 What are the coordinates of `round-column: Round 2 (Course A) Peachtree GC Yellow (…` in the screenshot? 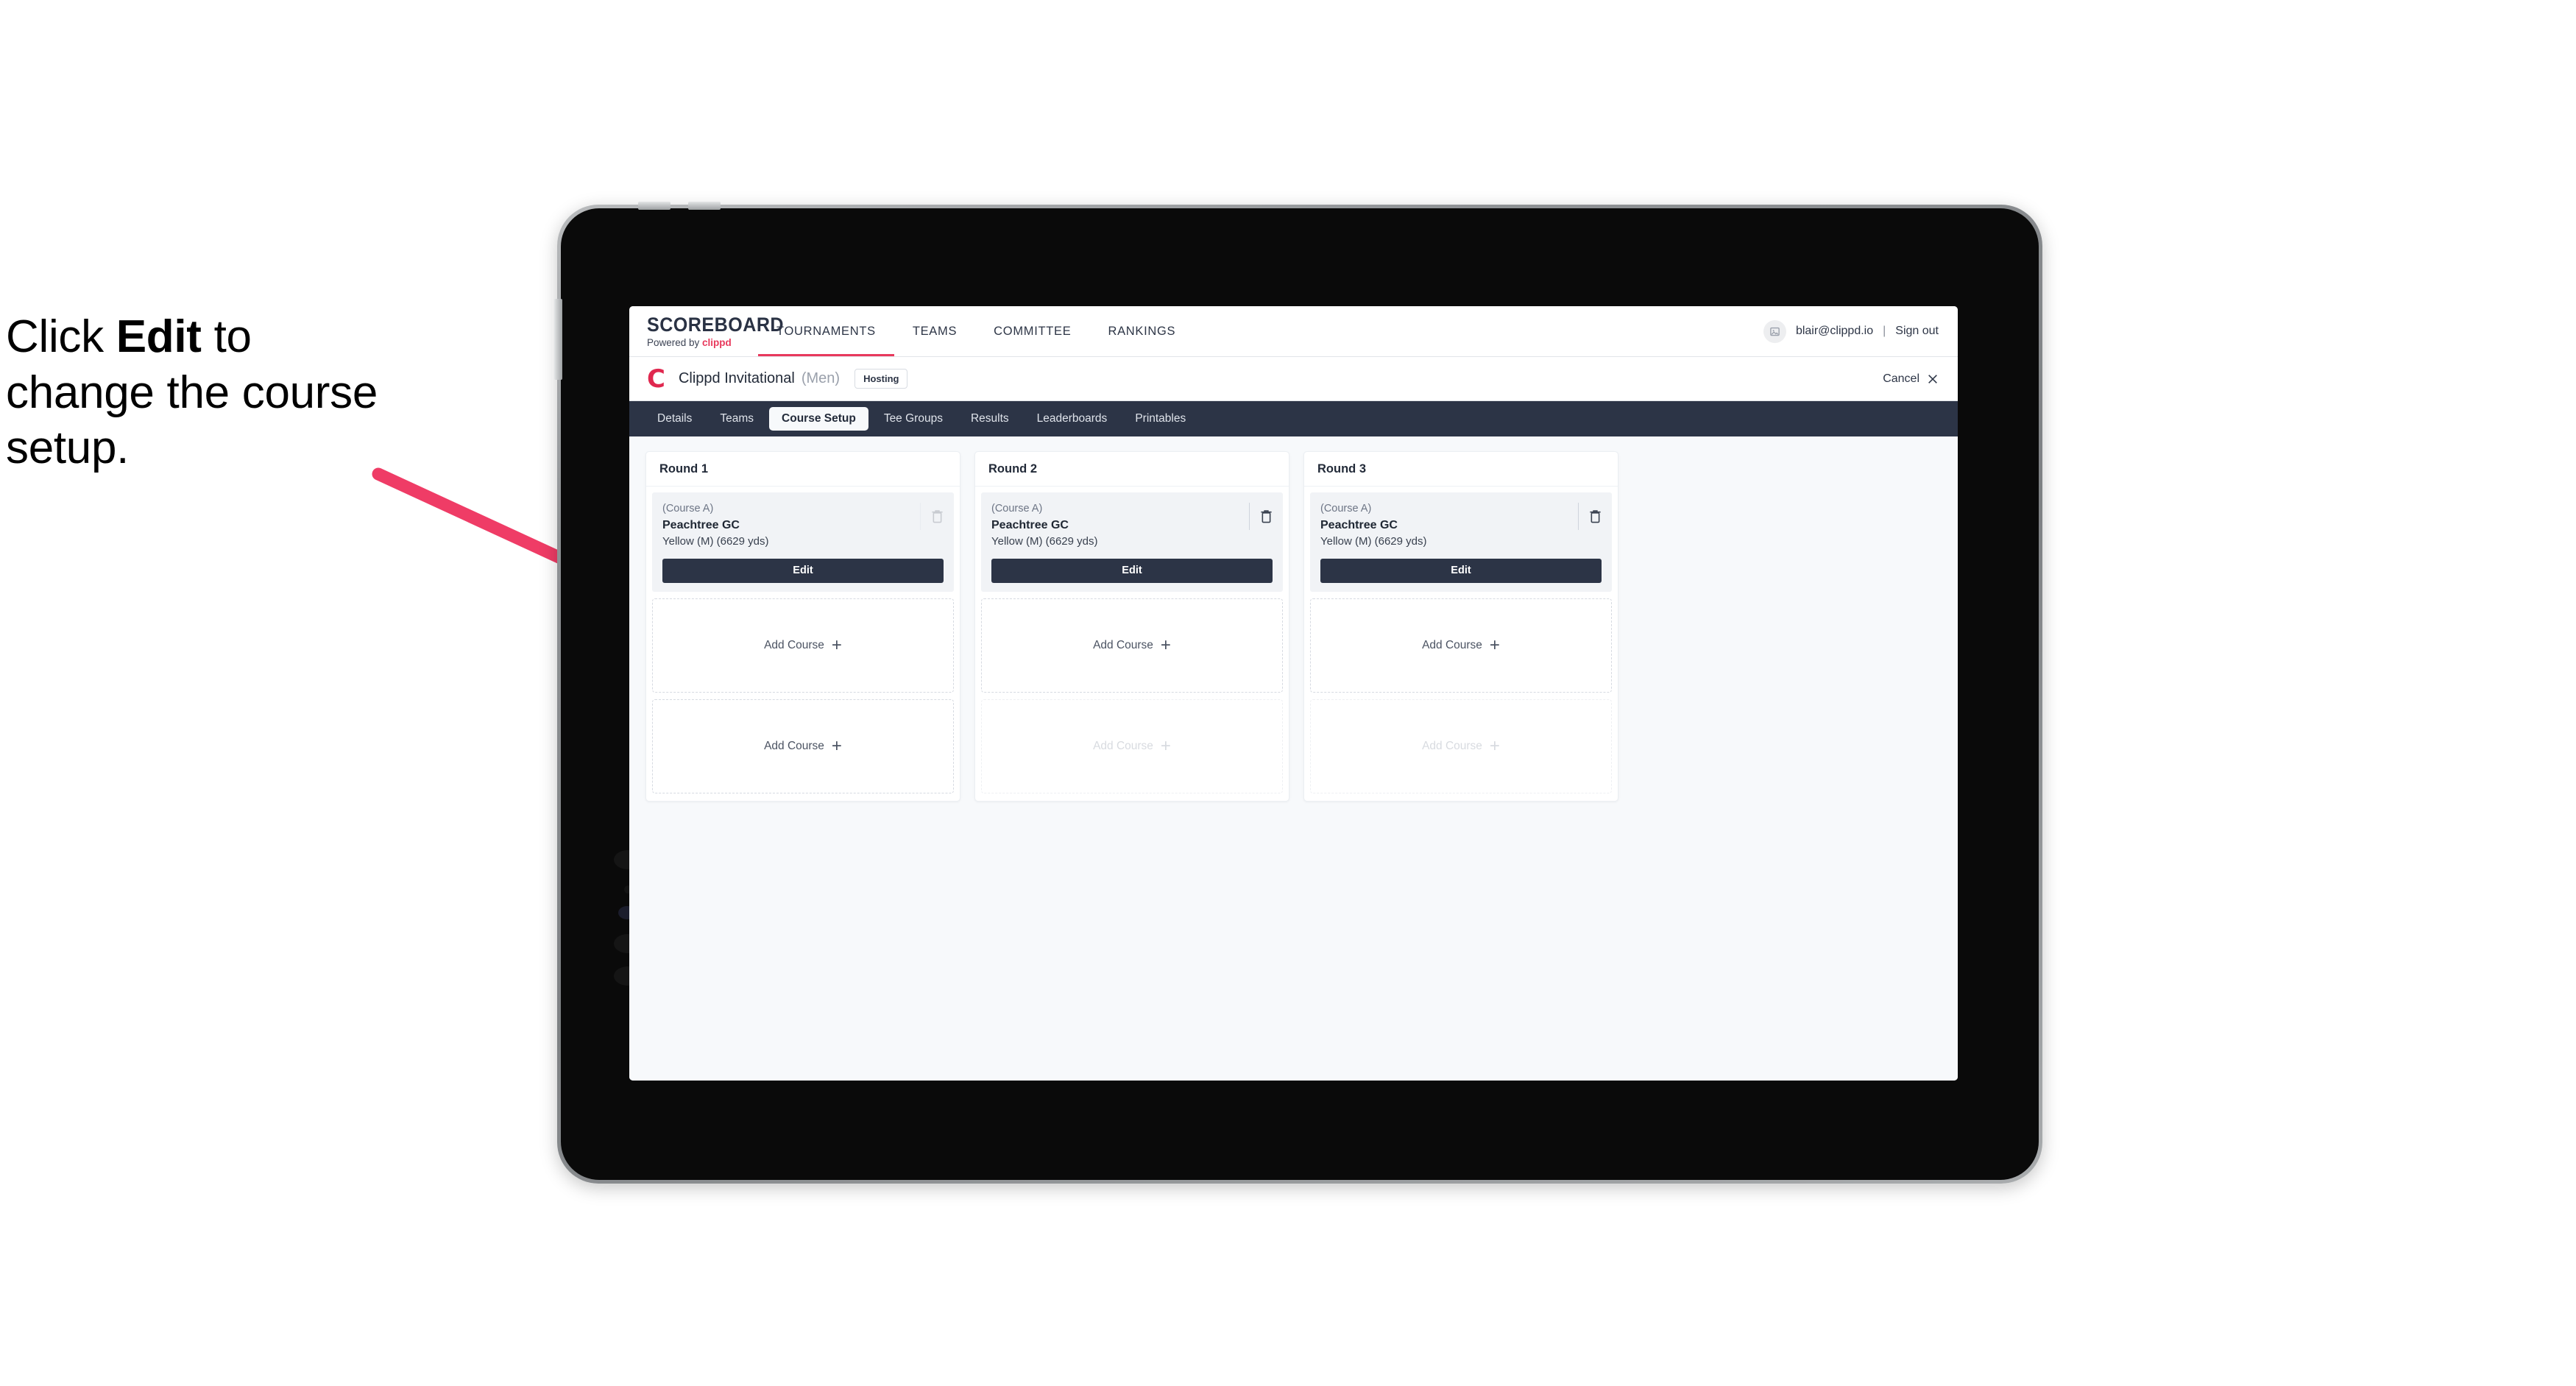 It's located at (1131, 626).